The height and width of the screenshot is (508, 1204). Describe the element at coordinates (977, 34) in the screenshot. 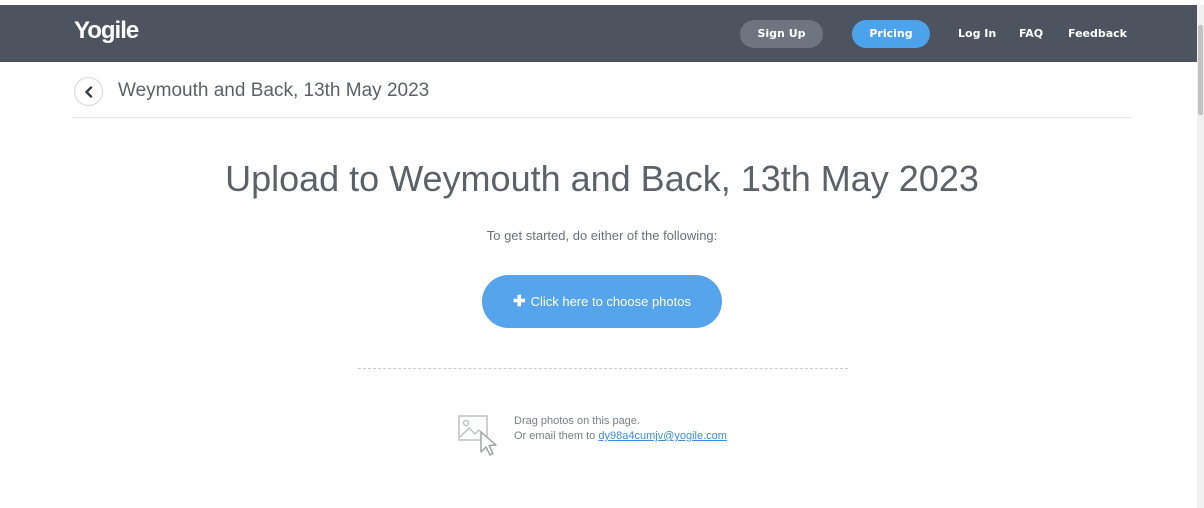

I see `login-link: Log In` at that location.